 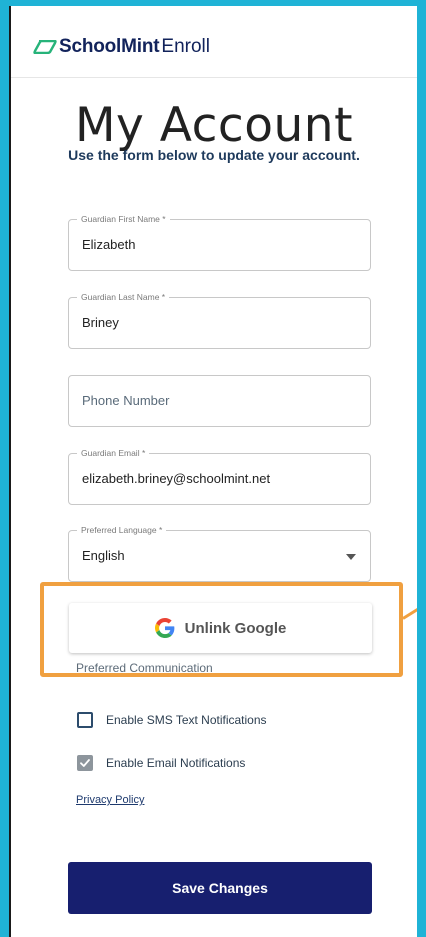 I want to click on app-header: SchoolMint Enroll, so click(x=214, y=42).